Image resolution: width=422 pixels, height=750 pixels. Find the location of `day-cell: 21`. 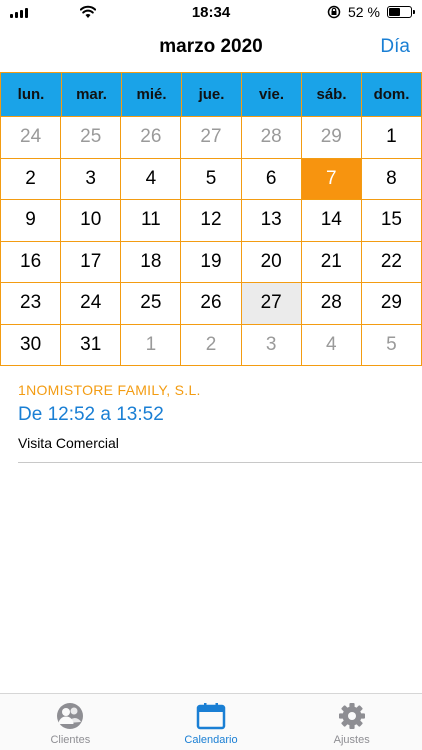

day-cell: 21 is located at coordinates (331, 262).